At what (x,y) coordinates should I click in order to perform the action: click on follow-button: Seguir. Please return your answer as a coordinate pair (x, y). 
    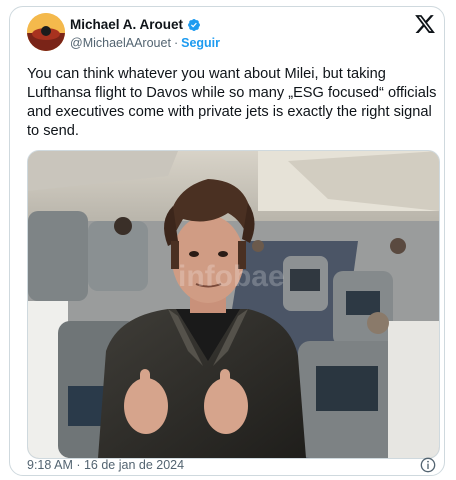
    Looking at the image, I should click on (200, 43).